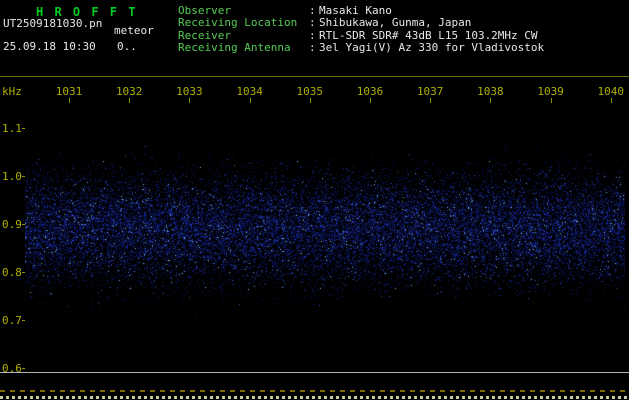 This screenshot has height=400, width=629. Describe the element at coordinates (550, 94) in the screenshot. I see `time-tick-label: 1039` at that location.